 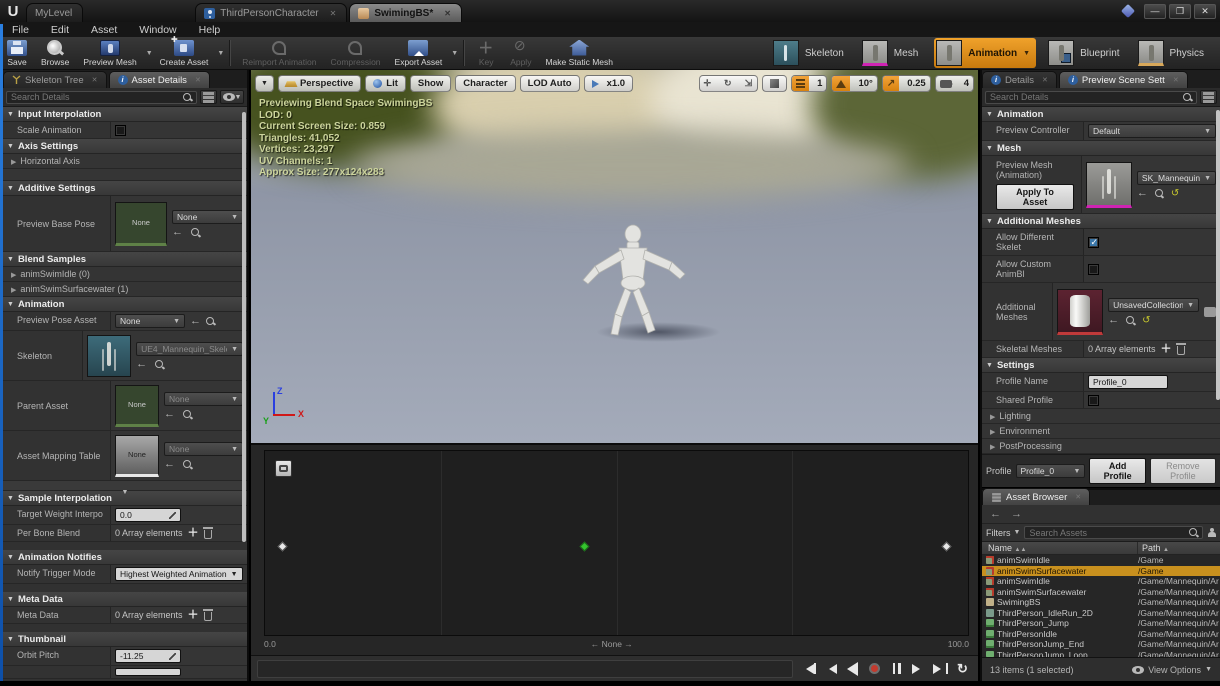 What do you see at coordinates (1035, 196) in the screenshot?
I see `apply-to-asset-button: Apply To Asset` at bounding box center [1035, 196].